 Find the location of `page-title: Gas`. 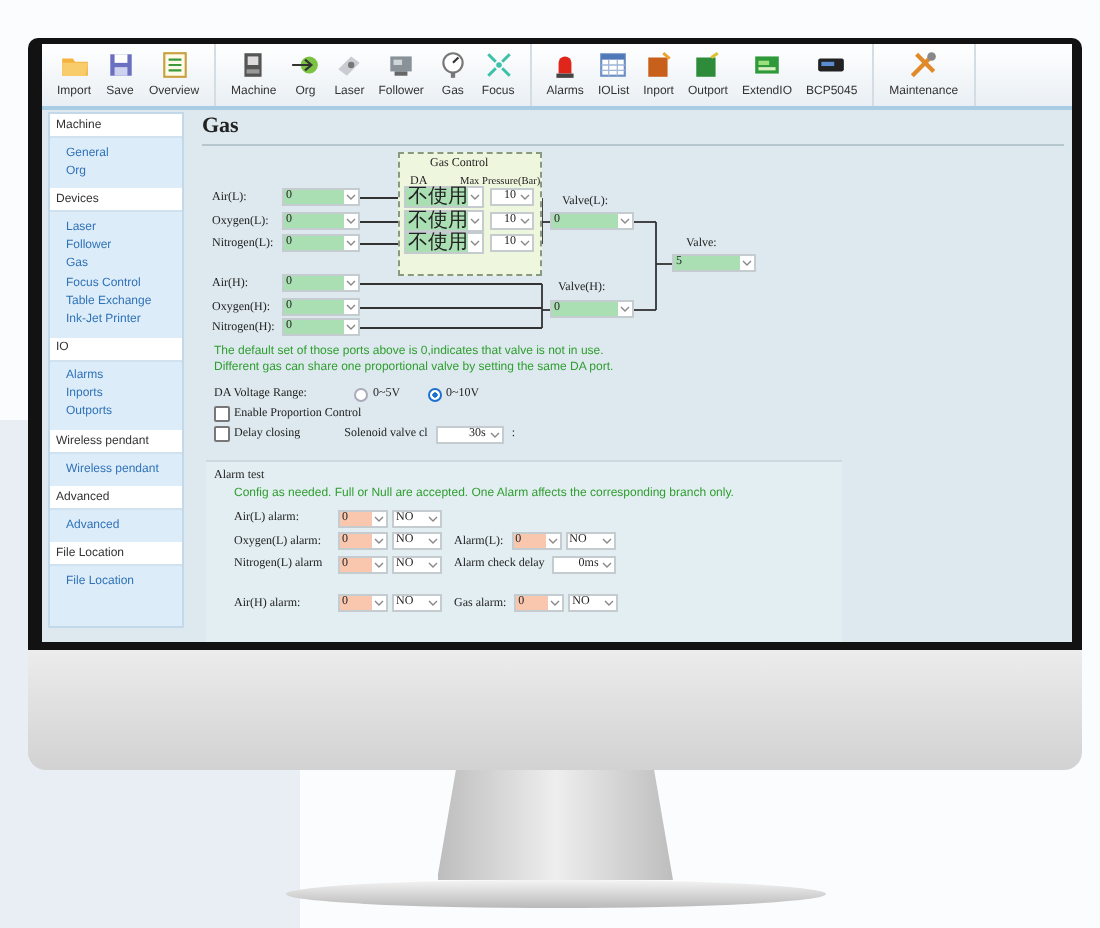

page-title: Gas is located at coordinates (633, 130).